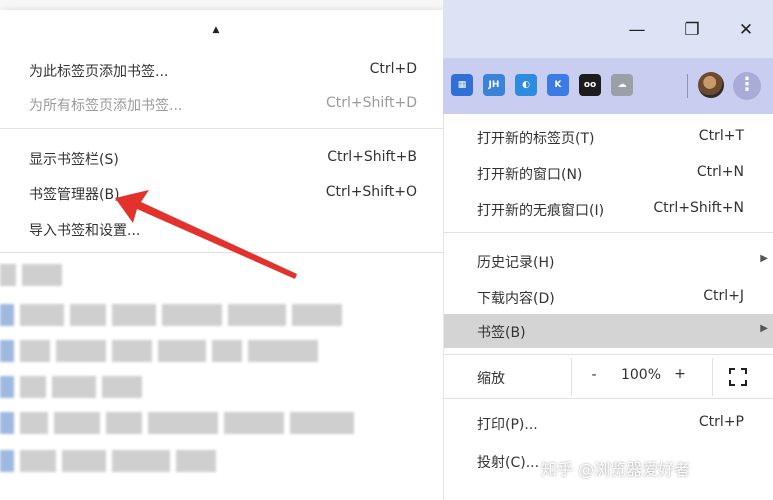  I want to click on downloads-item: 下载内容(D) Ctrl+J, so click(608, 297).